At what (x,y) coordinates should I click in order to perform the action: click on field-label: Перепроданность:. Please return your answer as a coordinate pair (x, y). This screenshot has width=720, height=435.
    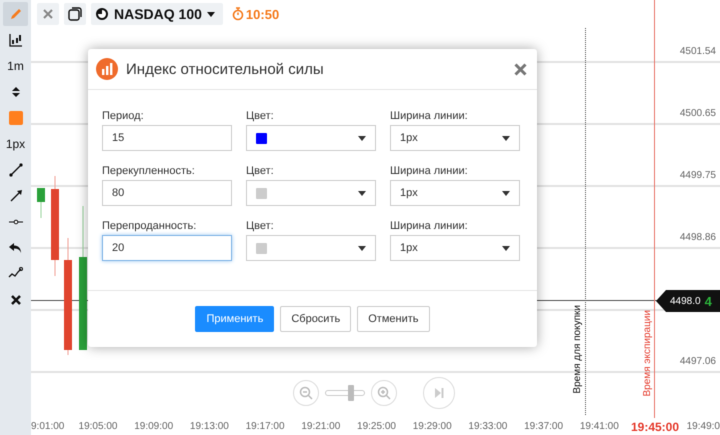
    Looking at the image, I should click on (150, 226).